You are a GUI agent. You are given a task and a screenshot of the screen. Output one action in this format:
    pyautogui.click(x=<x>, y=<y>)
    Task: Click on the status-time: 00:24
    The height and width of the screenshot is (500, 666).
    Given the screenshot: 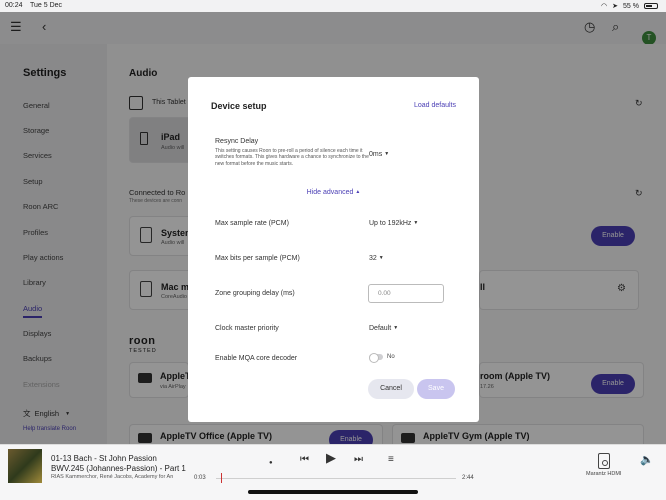 What is the action you would take?
    pyautogui.click(x=14, y=5)
    